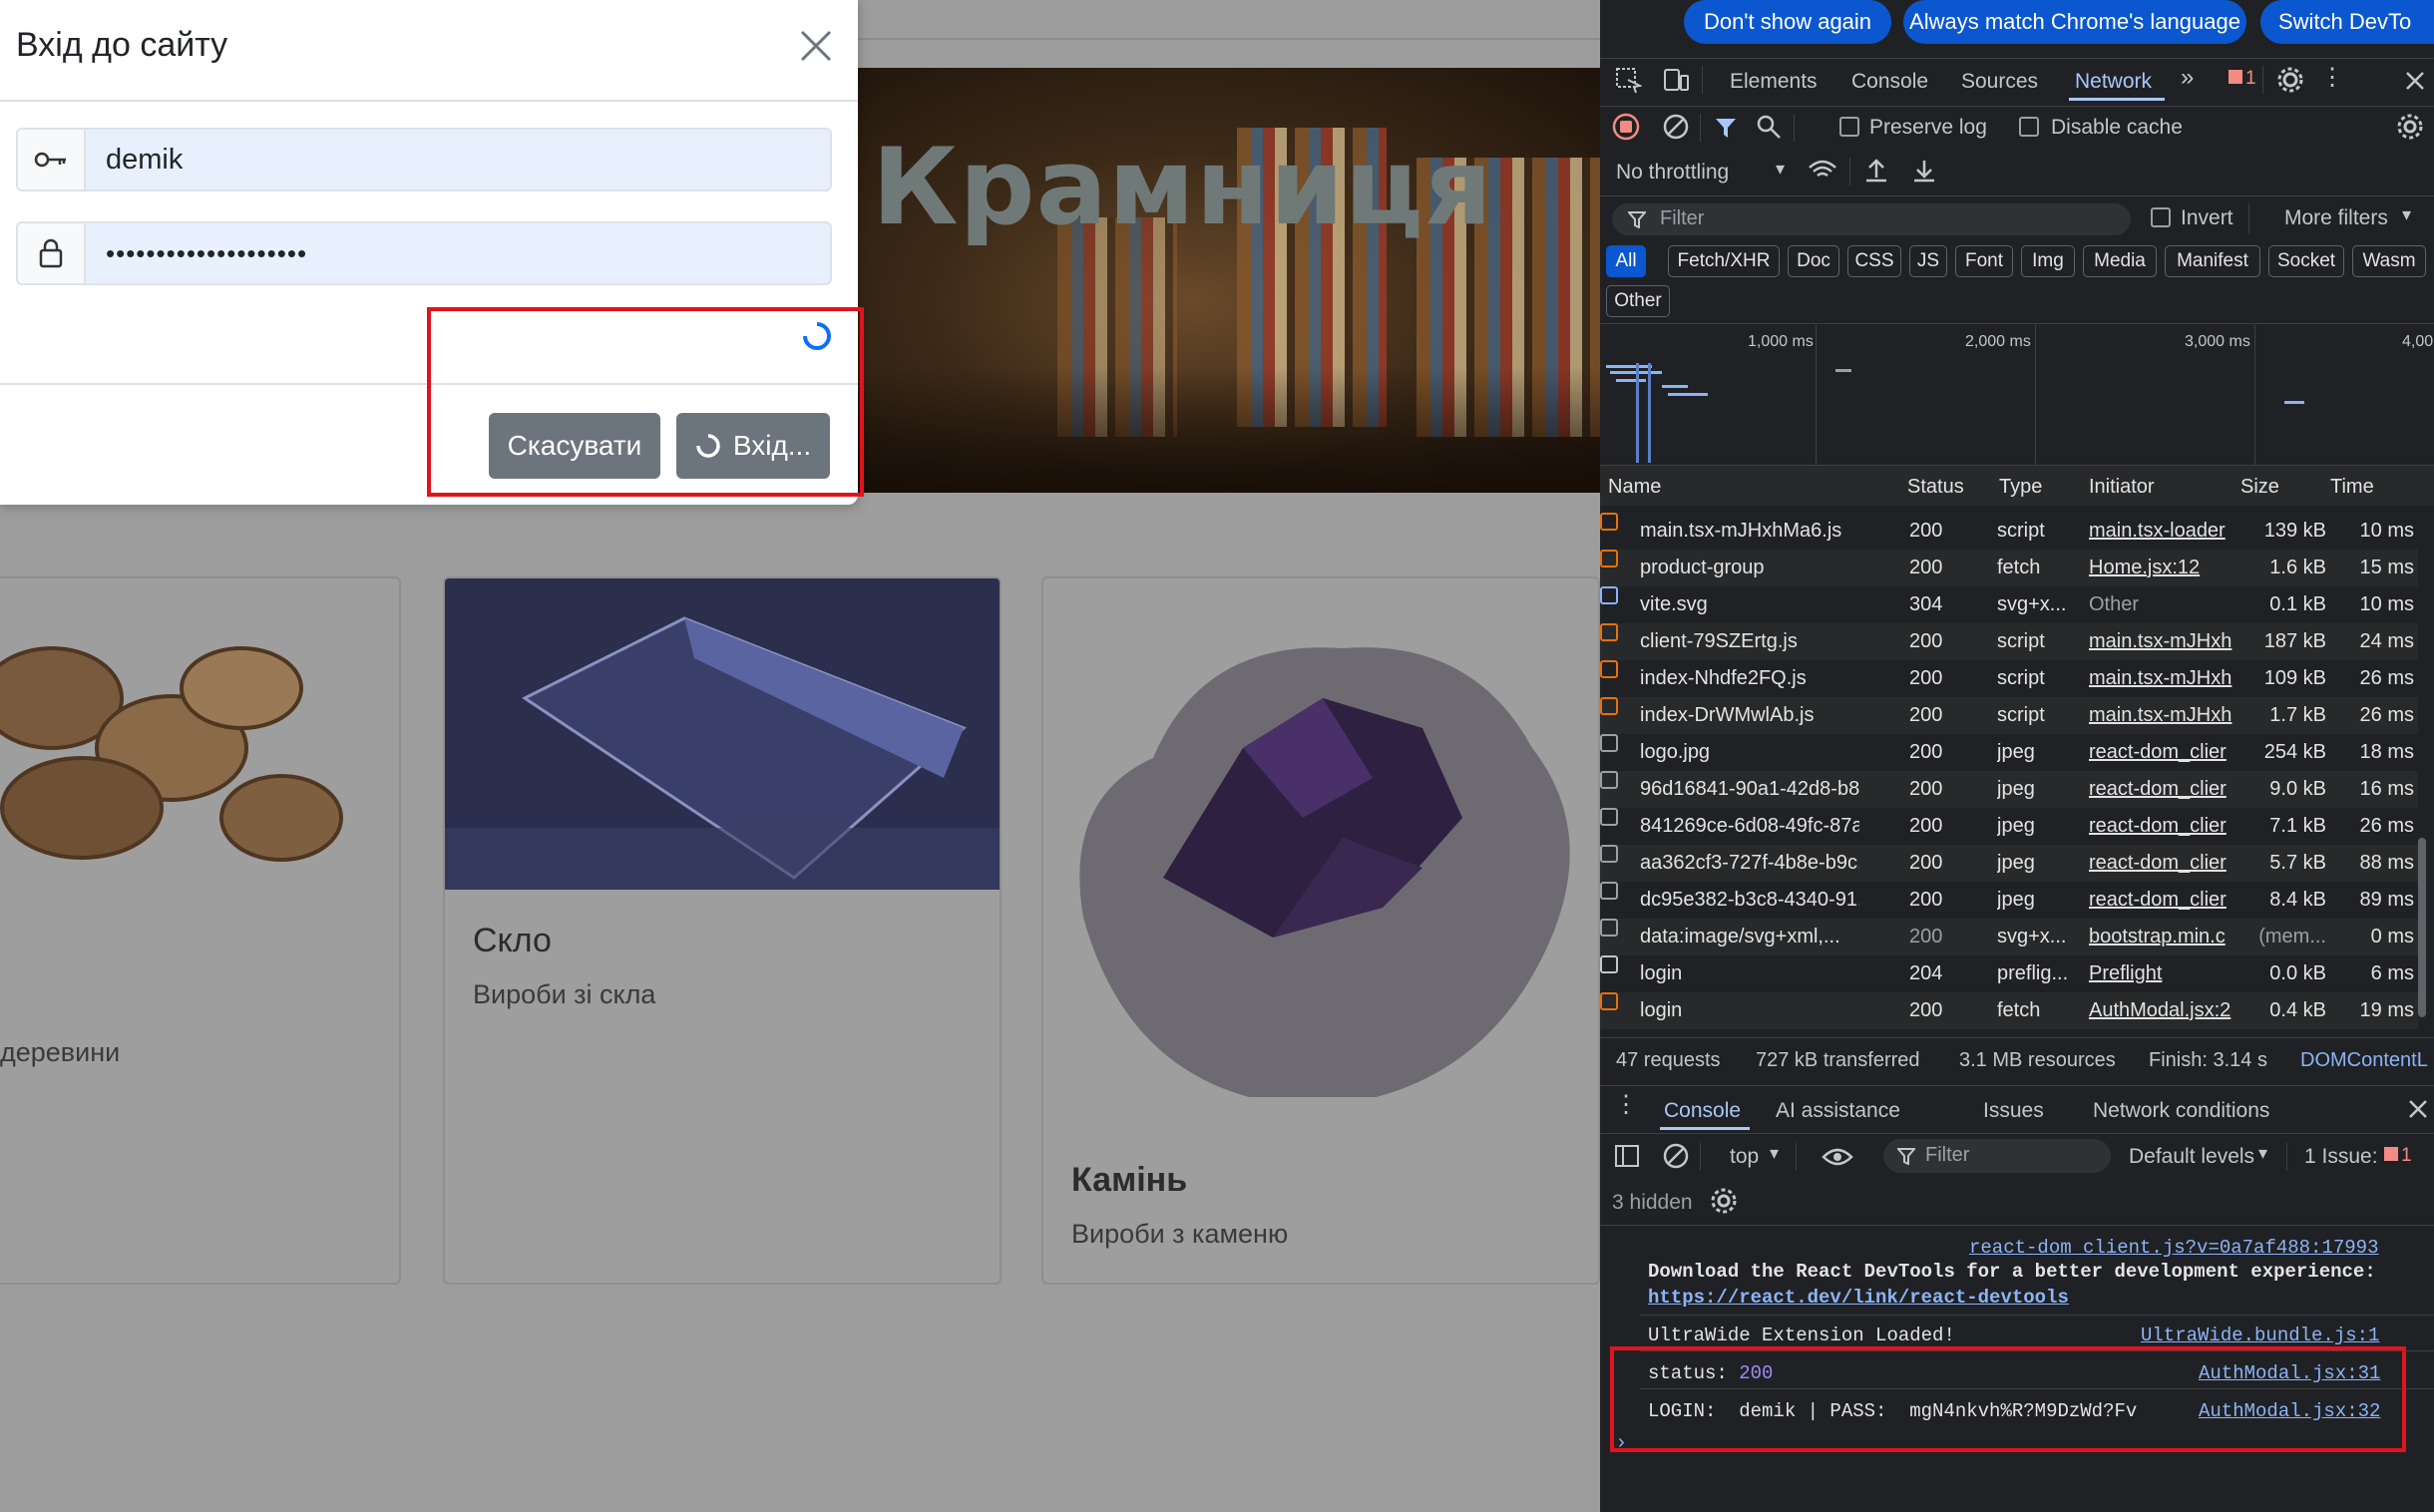 The image size is (2434, 1512). Describe the element at coordinates (2418, 1109) in the screenshot. I see `close-drawer-icon` at that location.